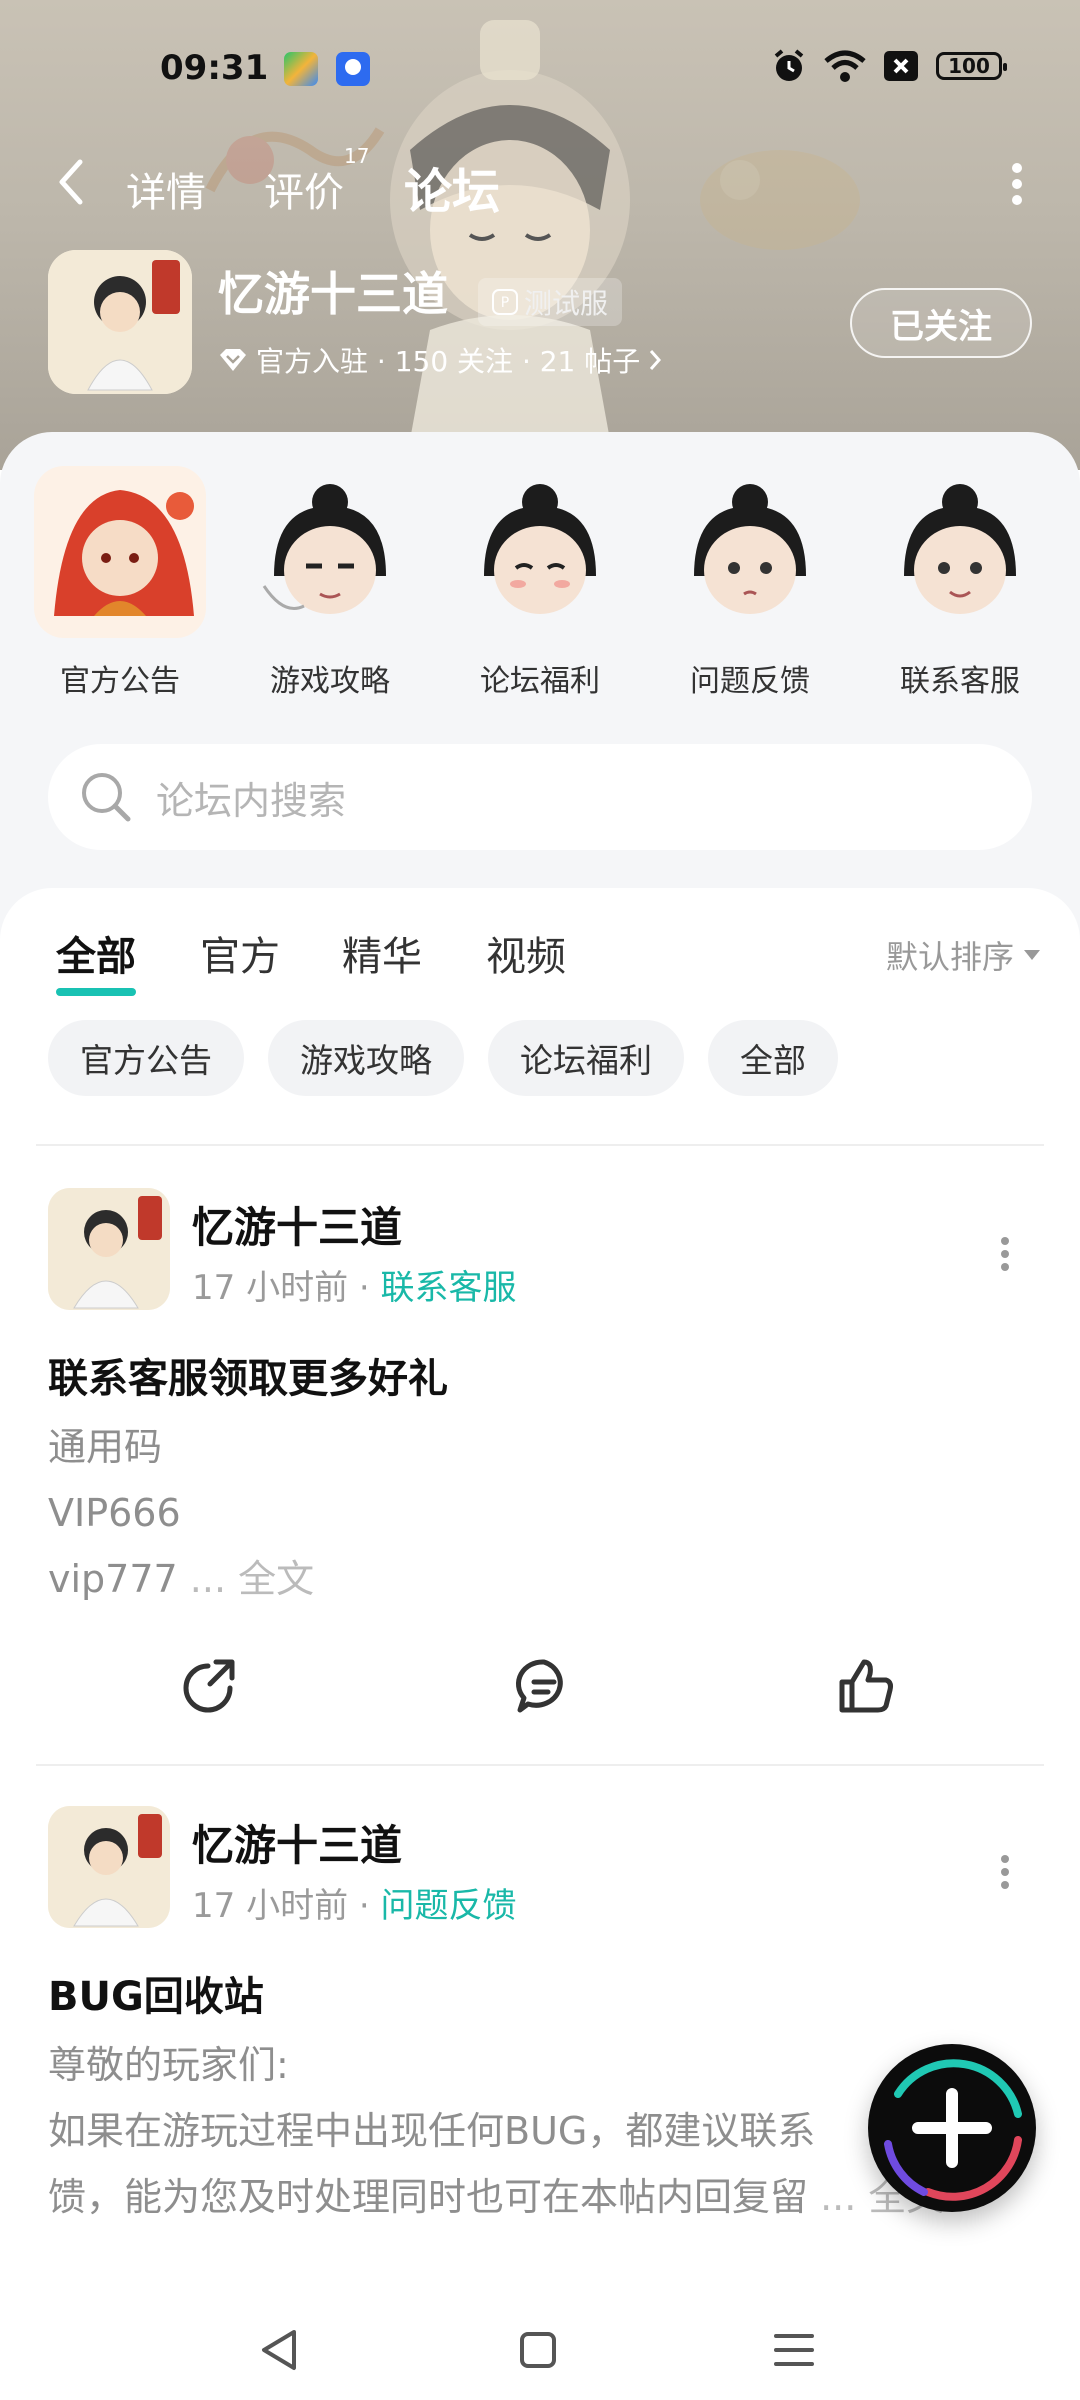 The height and width of the screenshot is (2400, 1080). Describe the element at coordinates (251, 800) in the screenshot. I see `search-placeholder: 论坛内搜索` at that location.